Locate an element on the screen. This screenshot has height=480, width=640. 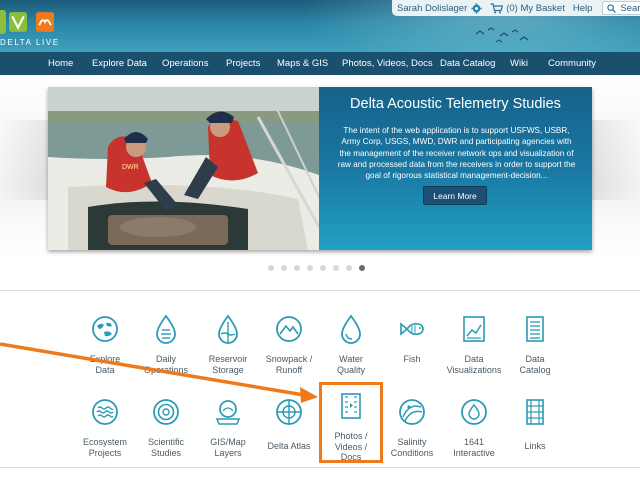
logo-marks is located at coordinates (35, 23).